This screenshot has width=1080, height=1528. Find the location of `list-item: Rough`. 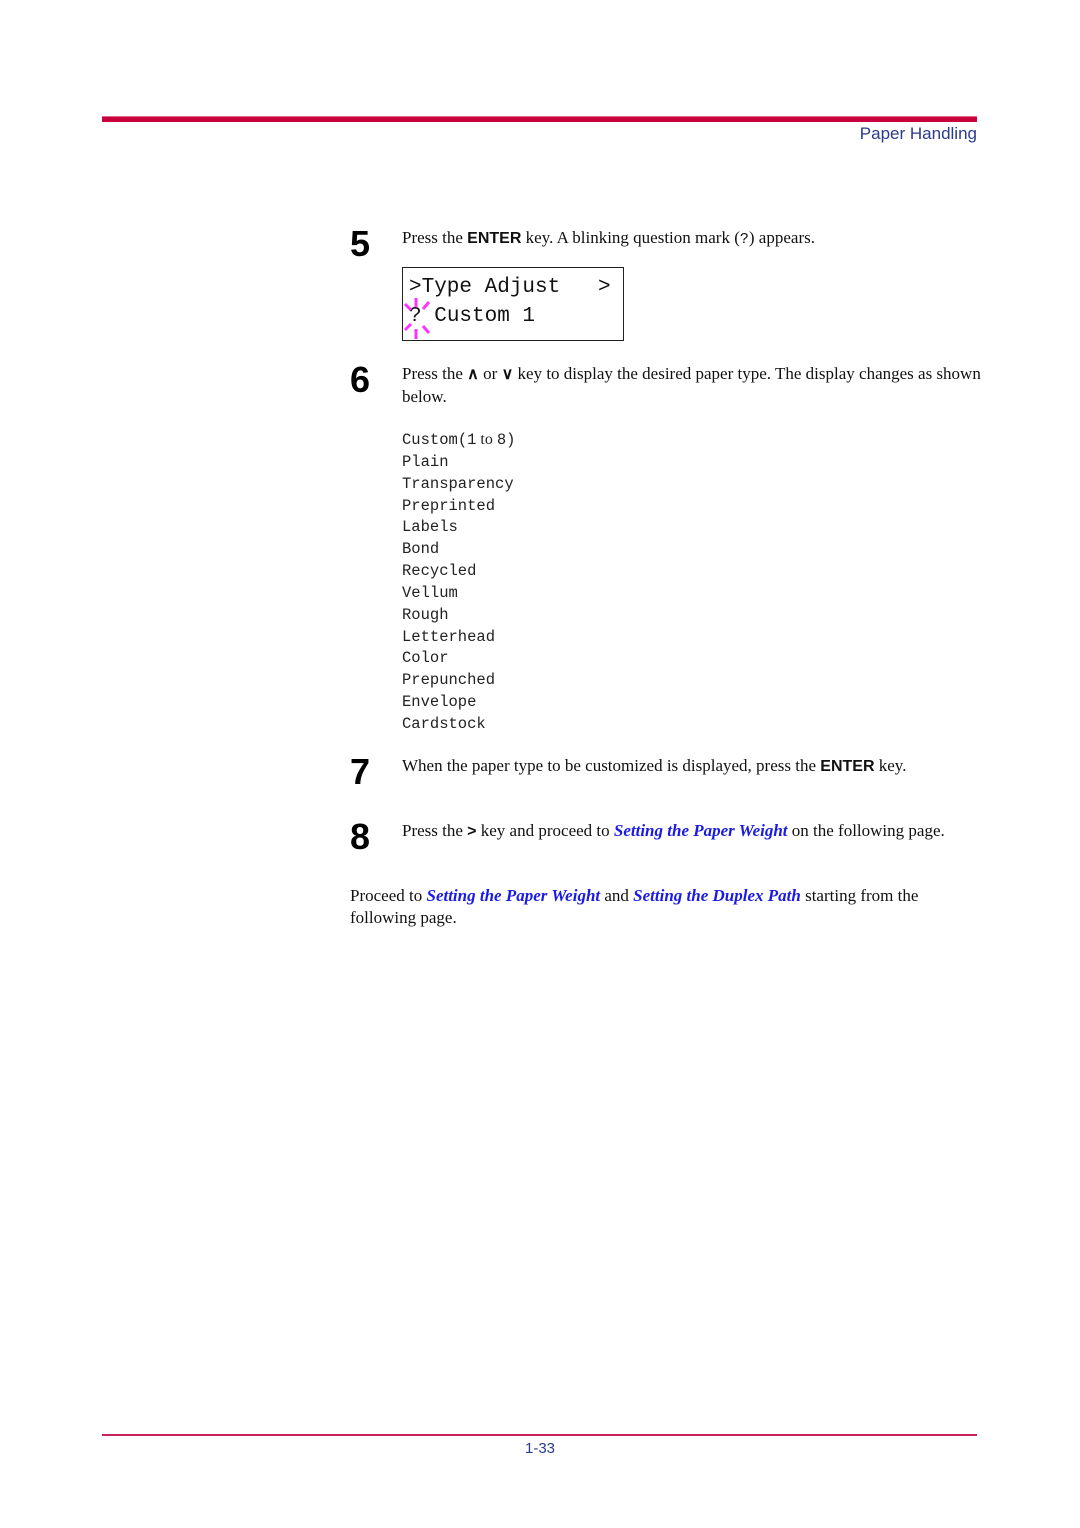

list-item: Rough is located at coordinates (425, 614).